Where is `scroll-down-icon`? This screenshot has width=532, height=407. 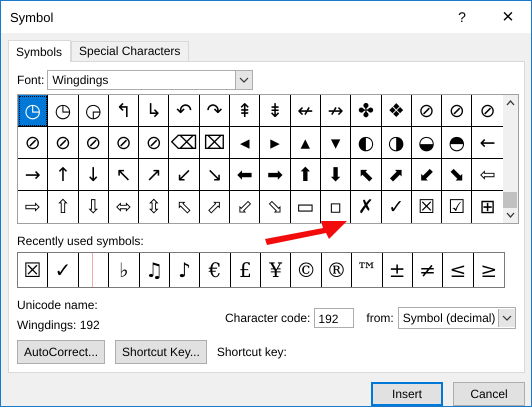 scroll-down-icon is located at coordinates (510, 215).